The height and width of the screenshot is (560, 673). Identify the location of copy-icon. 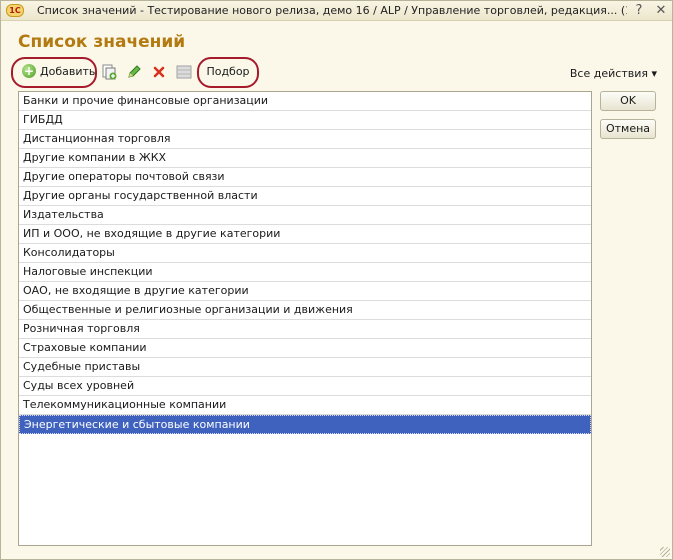
(109, 72).